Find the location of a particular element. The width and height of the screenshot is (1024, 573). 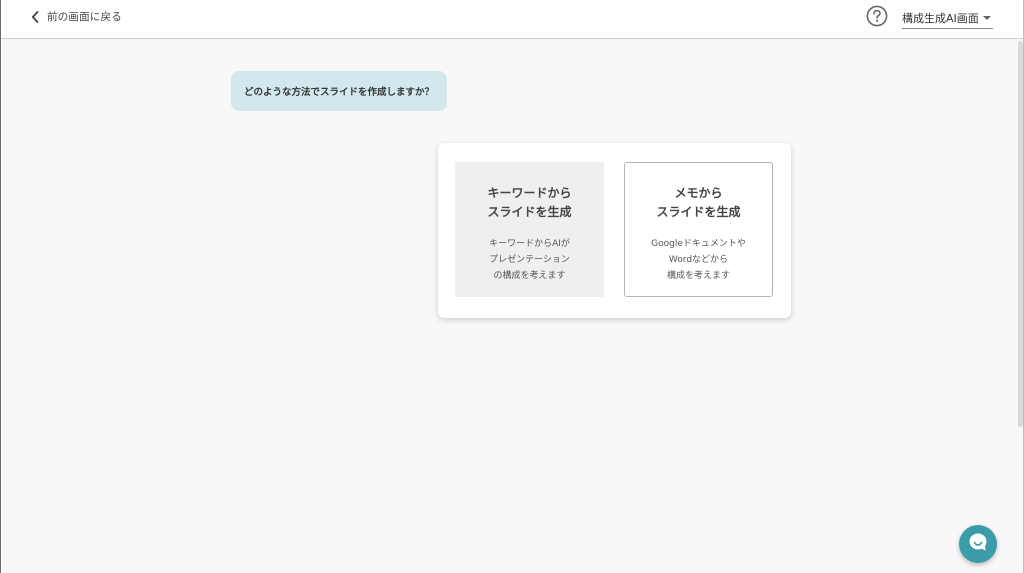

chevron-left-icon is located at coordinates (35, 16).